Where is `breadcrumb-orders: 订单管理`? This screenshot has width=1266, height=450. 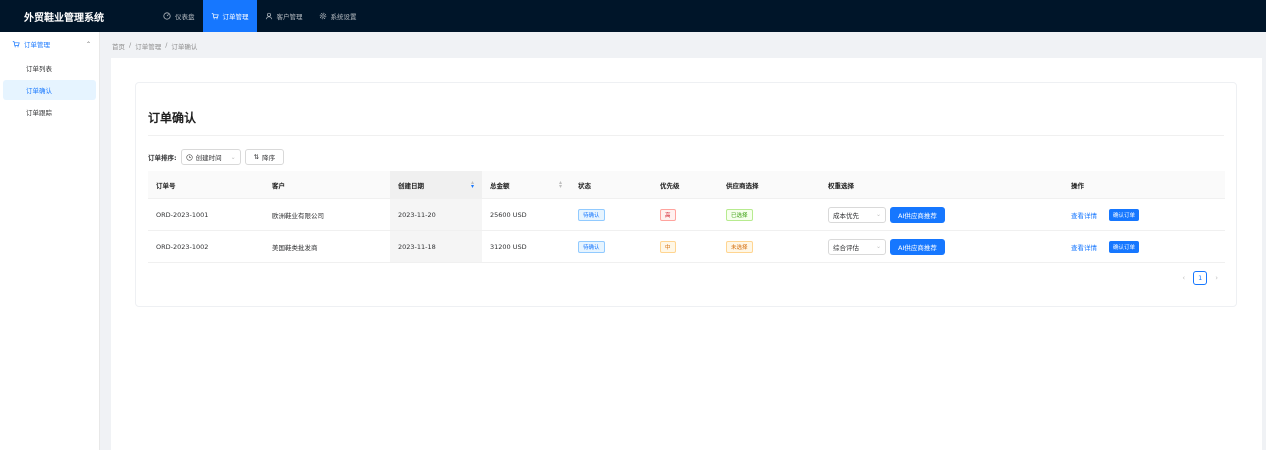 breadcrumb-orders: 订单管理 is located at coordinates (148, 46).